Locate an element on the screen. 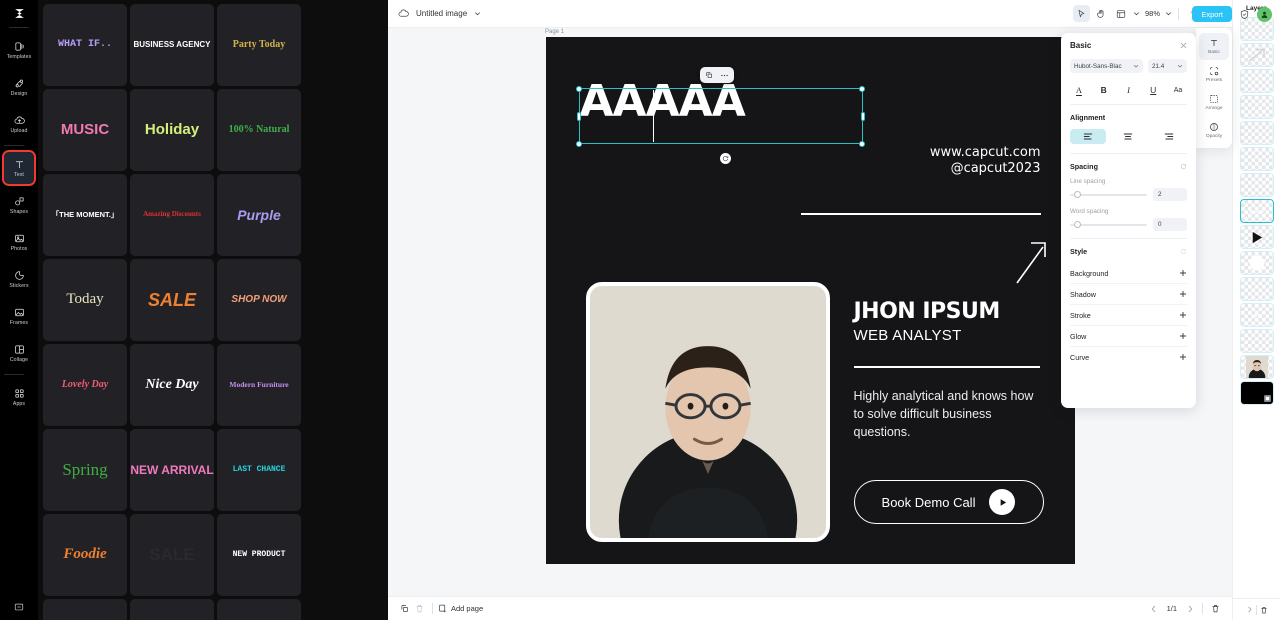  resize-handle-bottom-left is located at coordinates (579, 143).